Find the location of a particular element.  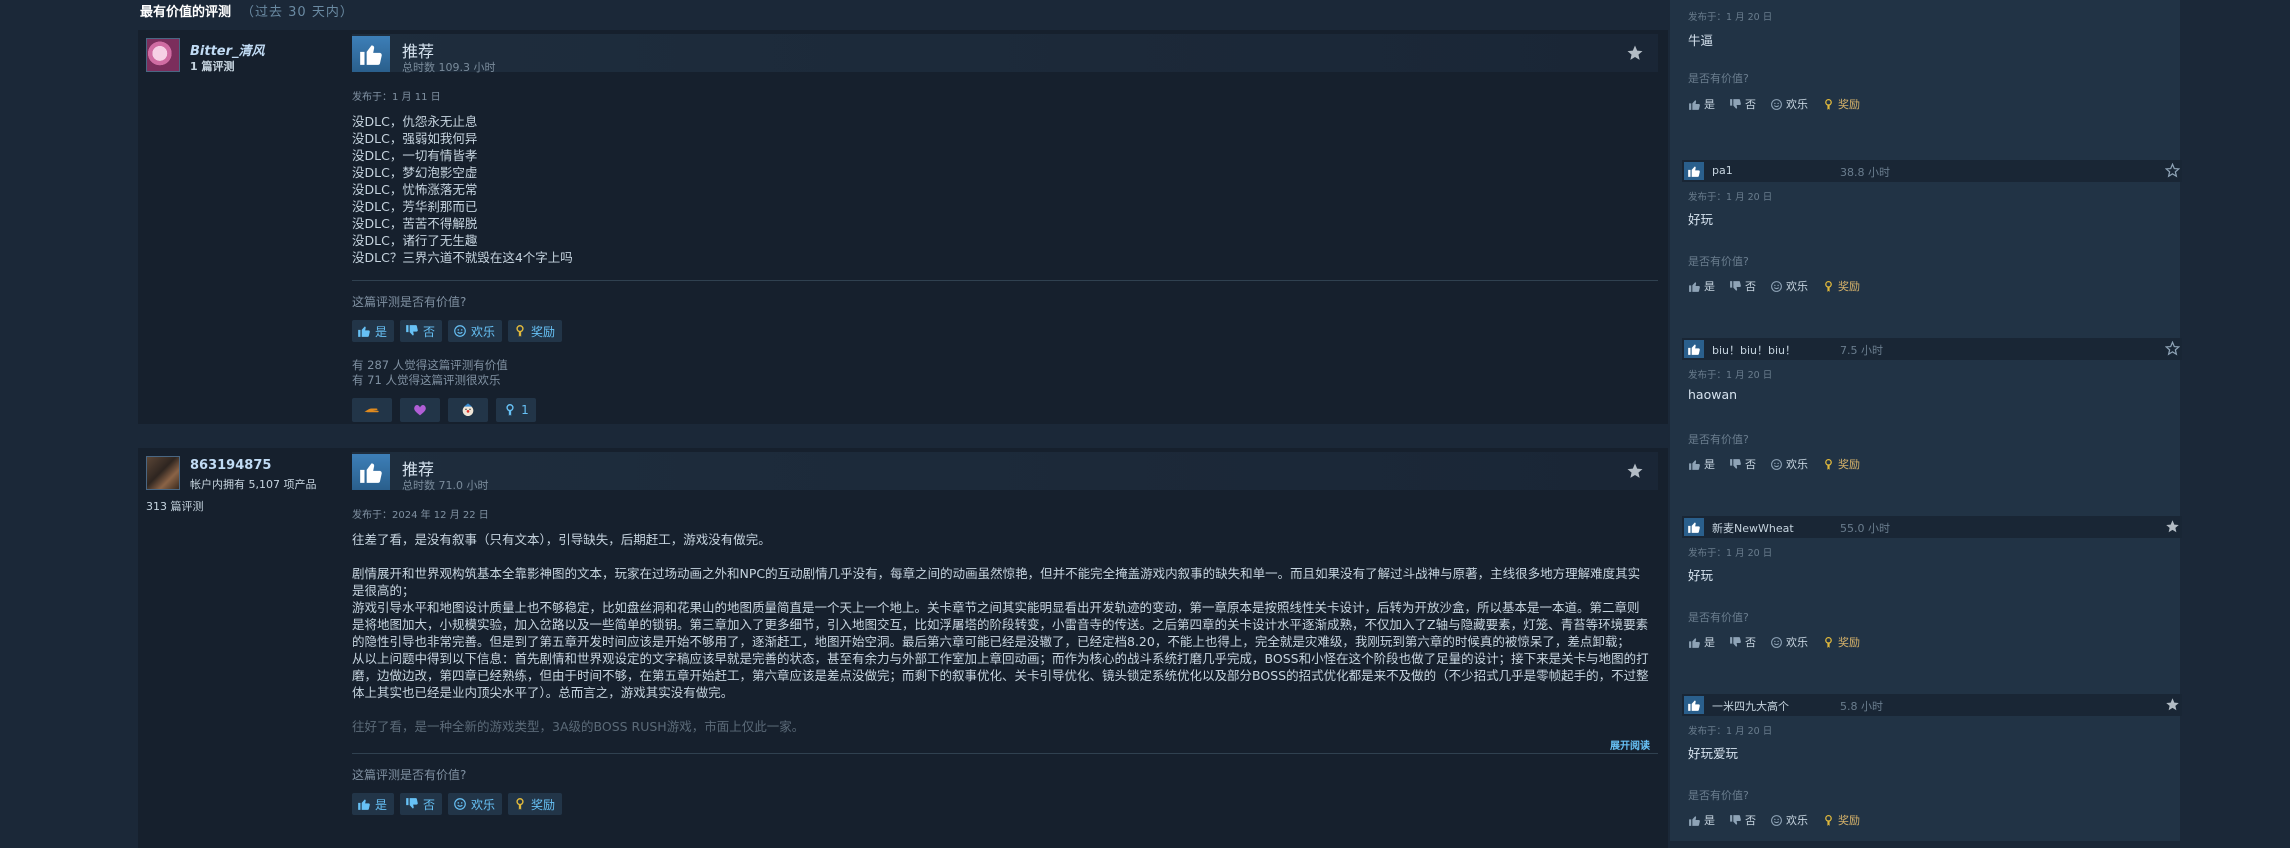

review-text: haowan is located at coordinates (1713, 394).